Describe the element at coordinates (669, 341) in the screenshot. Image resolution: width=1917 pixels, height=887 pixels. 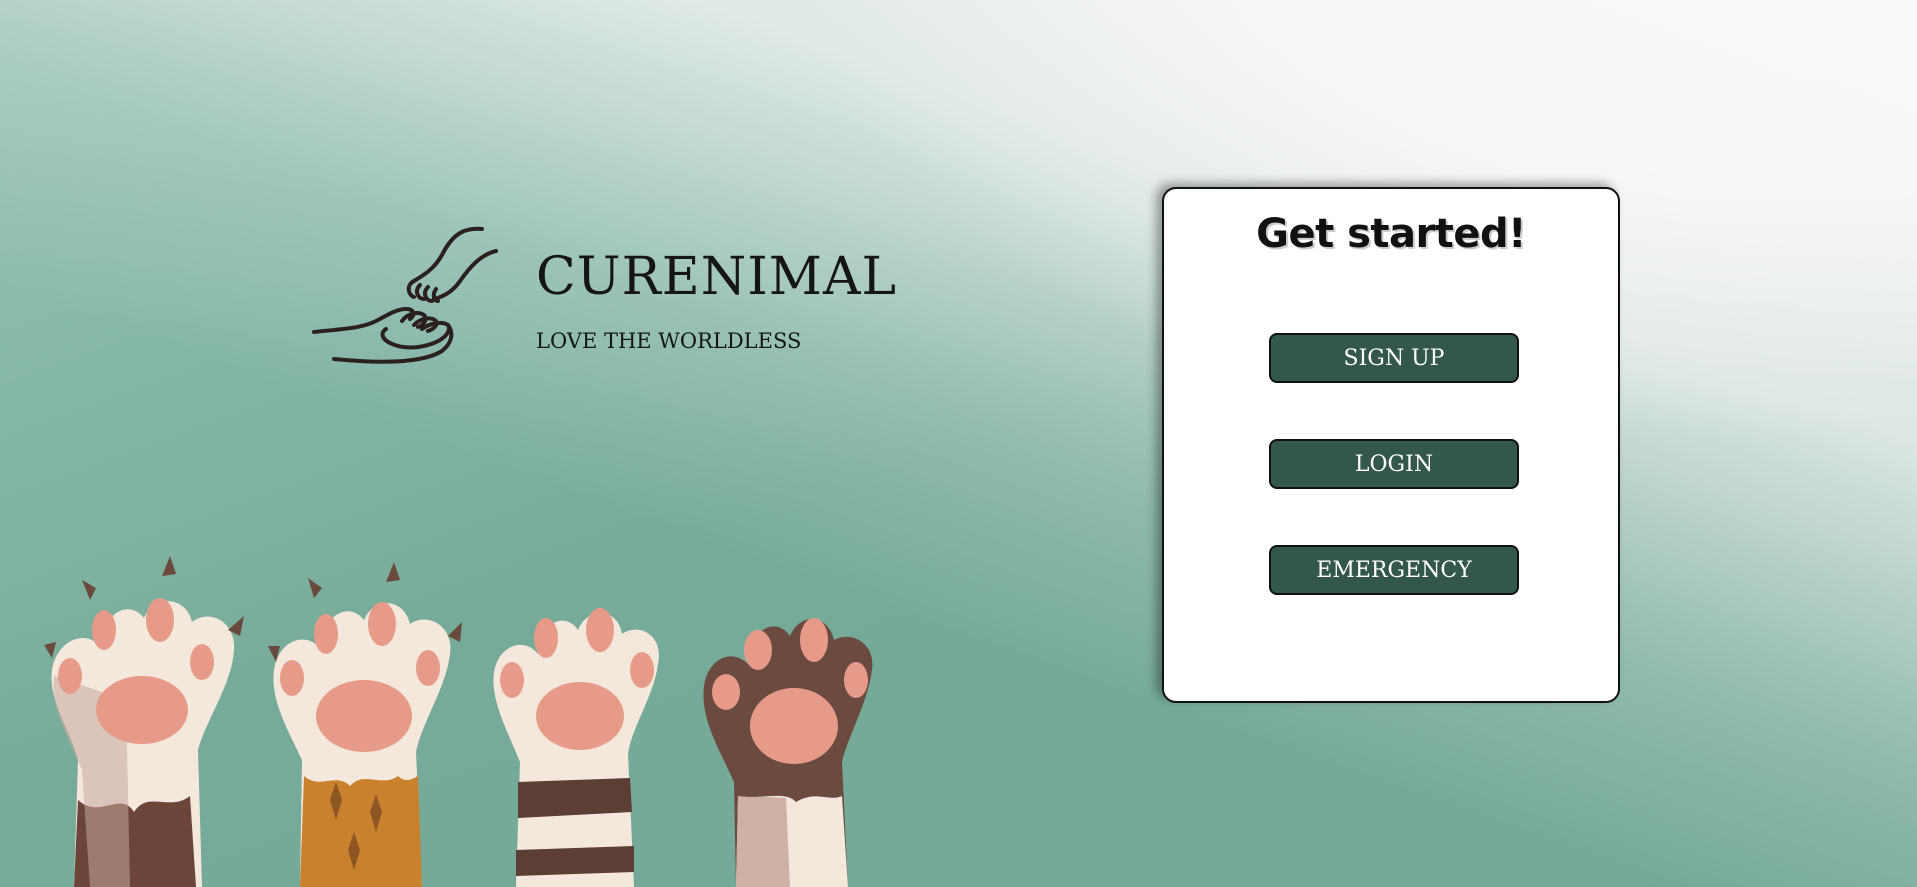
I see `brand-tagline: LOVE THE WORLDLESS` at that location.